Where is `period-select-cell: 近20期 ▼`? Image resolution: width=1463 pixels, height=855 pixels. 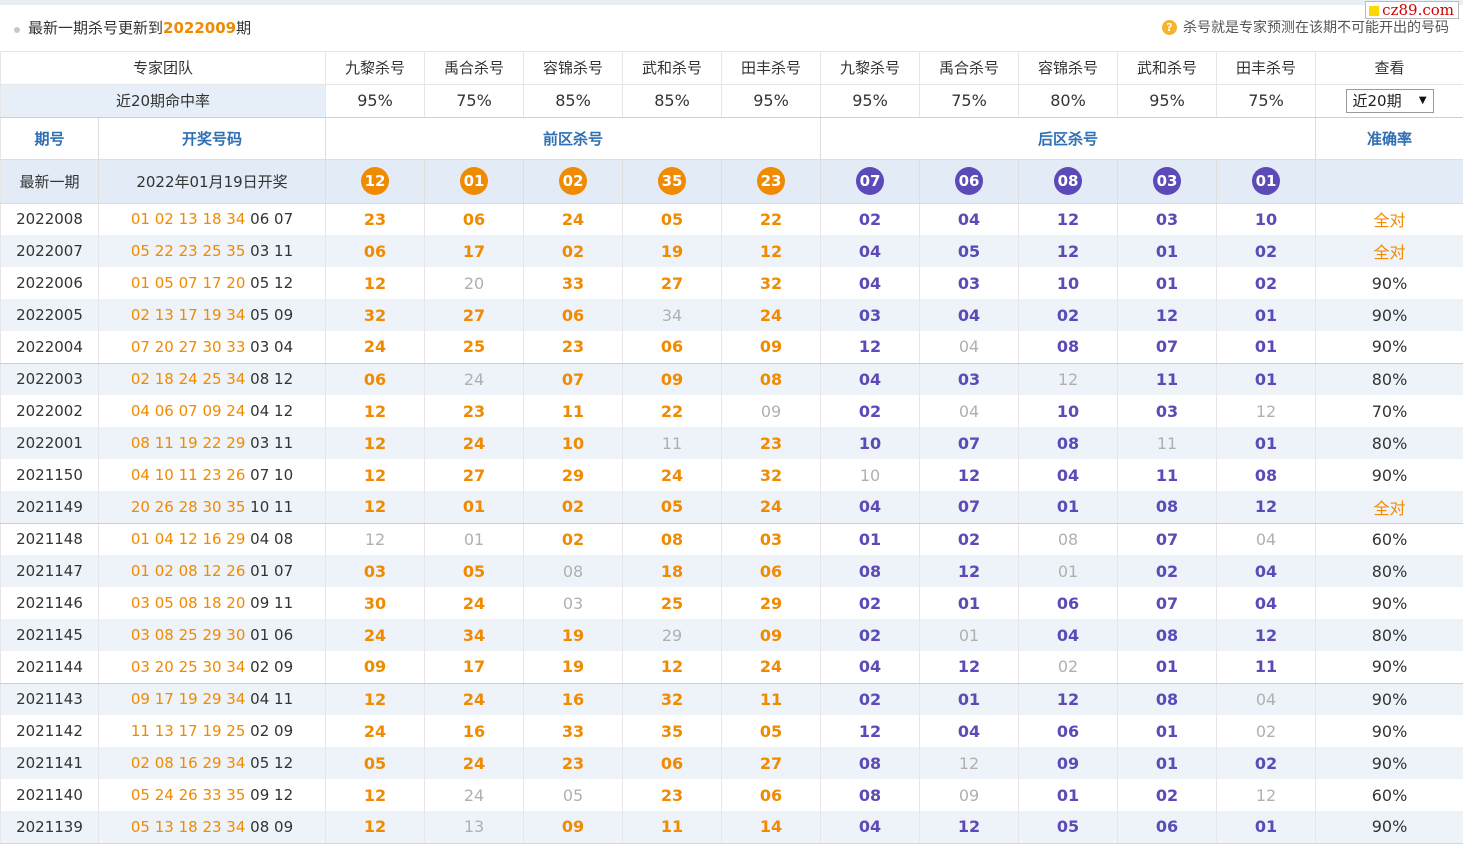
period-select-cell: 近20期 ▼ is located at coordinates (1389, 101).